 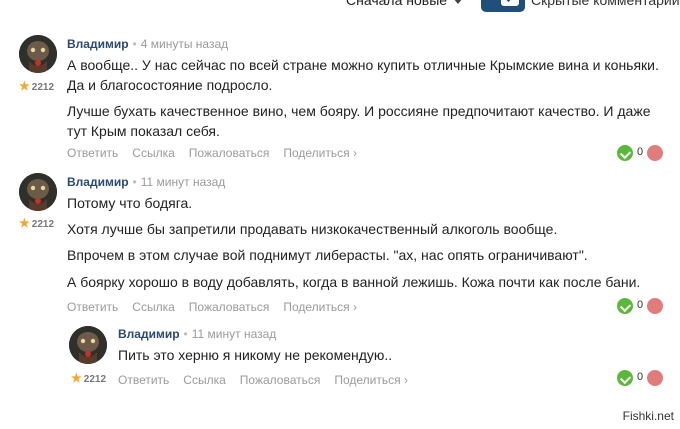 I want to click on comment-meta: Владимир • 4 минуты назад, so click(x=148, y=44).